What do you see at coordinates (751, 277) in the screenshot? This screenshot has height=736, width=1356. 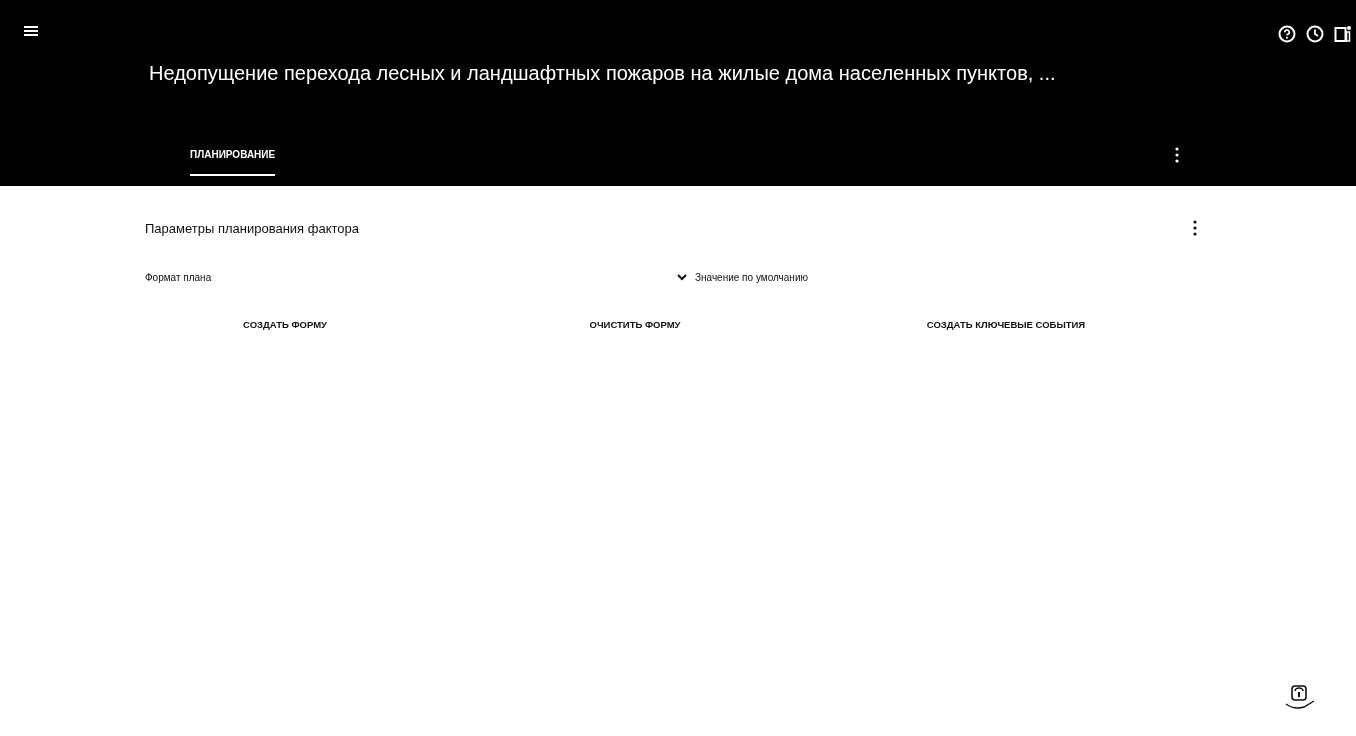 I see `select-value: Значение по умолчанию` at bounding box center [751, 277].